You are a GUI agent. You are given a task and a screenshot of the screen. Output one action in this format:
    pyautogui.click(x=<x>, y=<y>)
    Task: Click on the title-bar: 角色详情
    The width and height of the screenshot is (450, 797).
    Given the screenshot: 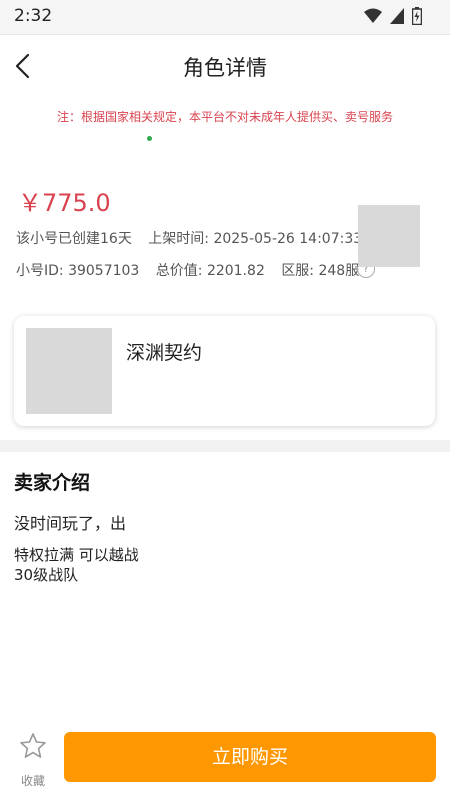 What is the action you would take?
    pyautogui.click(x=225, y=66)
    